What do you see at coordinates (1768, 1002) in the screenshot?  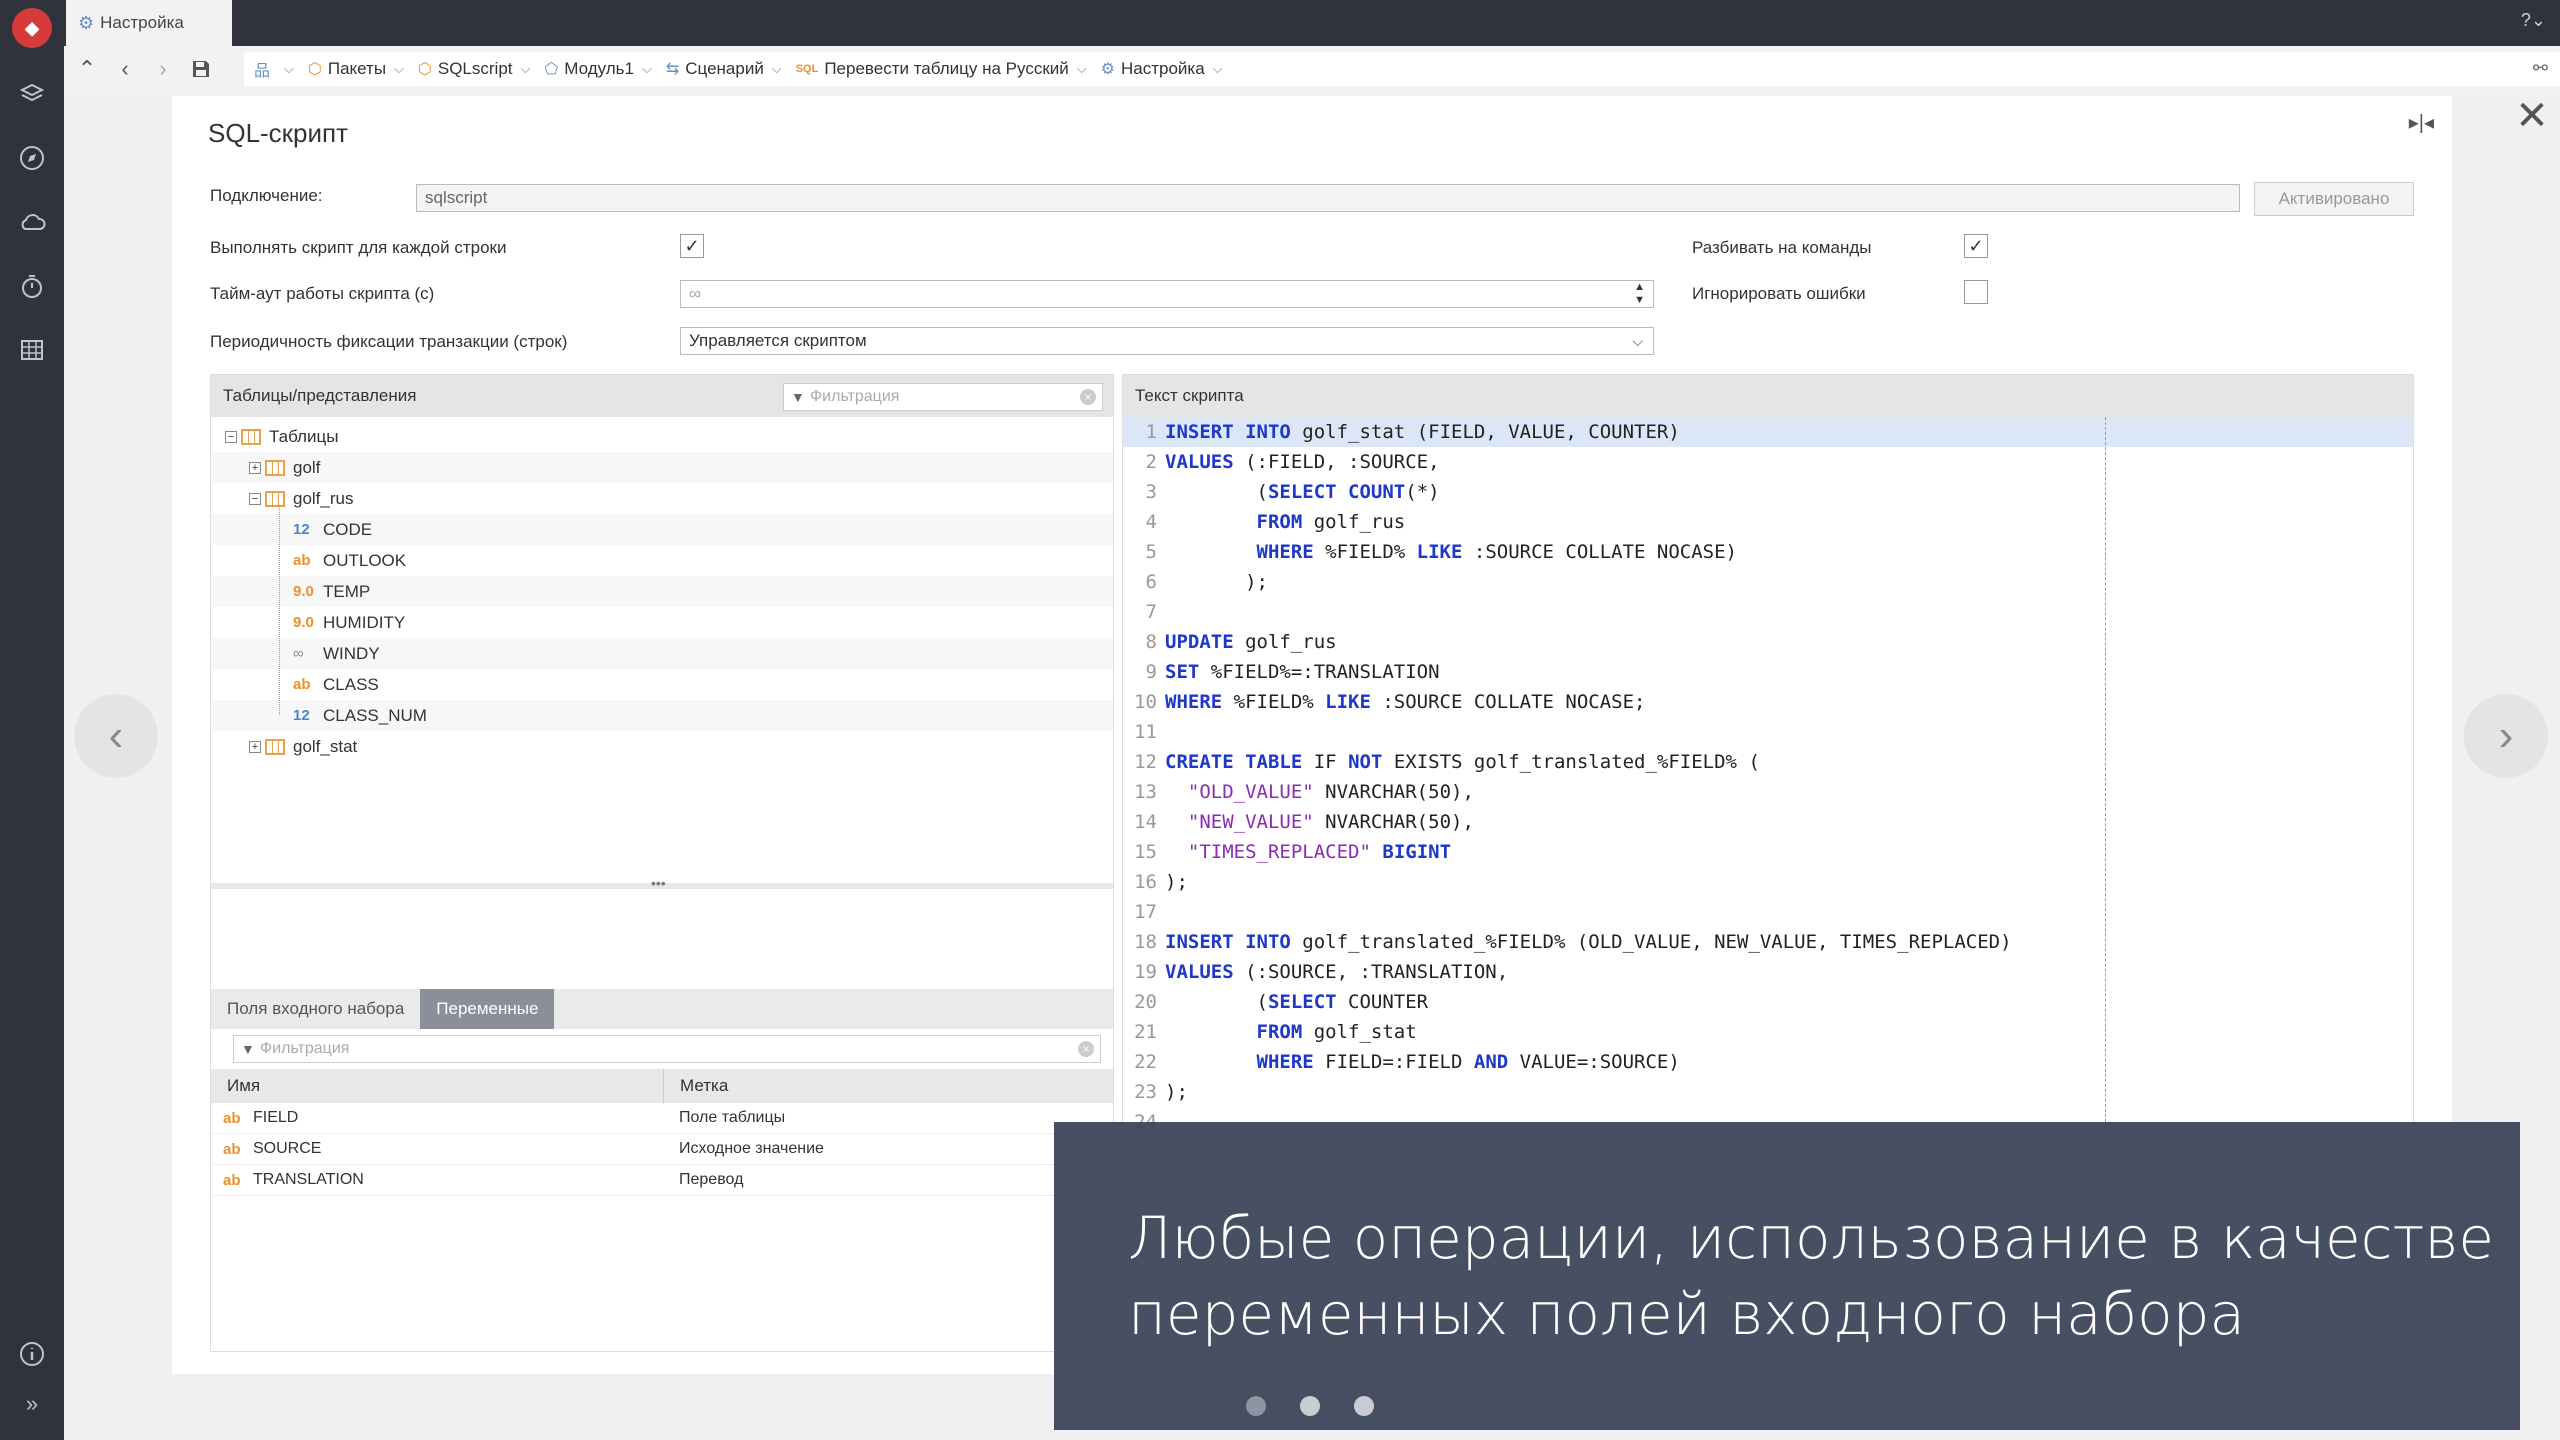 I see `code-line: 20 (SELECT COUNTER` at bounding box center [1768, 1002].